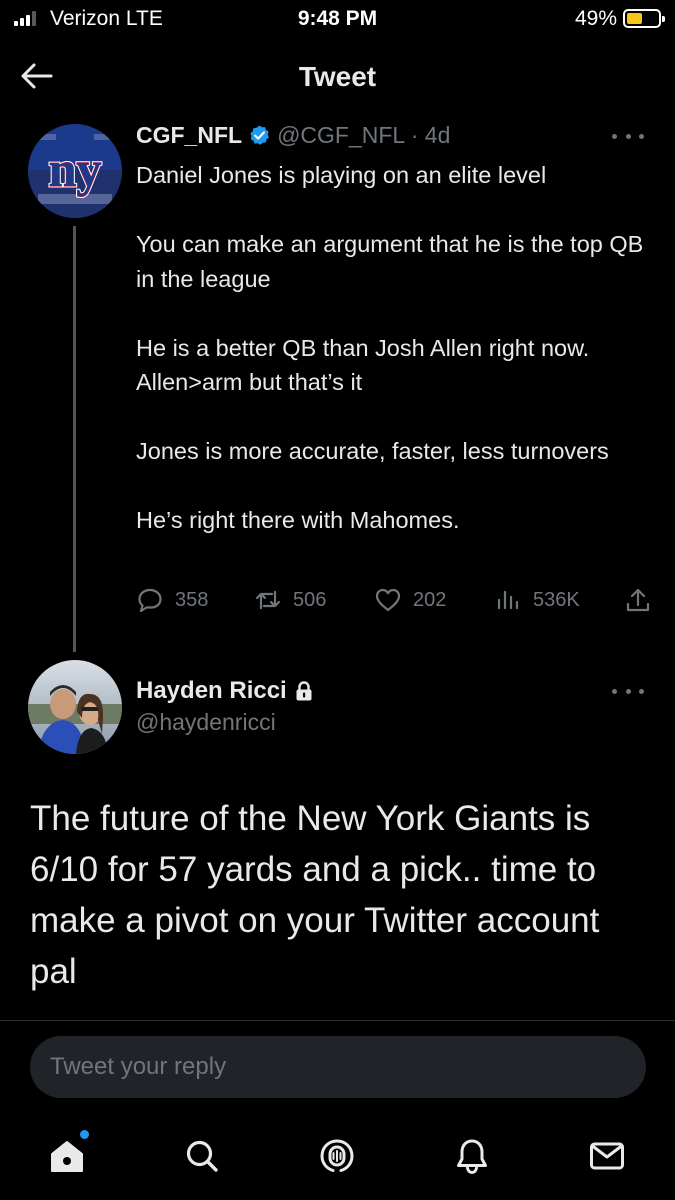 The width and height of the screenshot is (675, 1200). What do you see at coordinates (189, 135) in the screenshot?
I see `author-name: CGF_NFL` at bounding box center [189, 135].